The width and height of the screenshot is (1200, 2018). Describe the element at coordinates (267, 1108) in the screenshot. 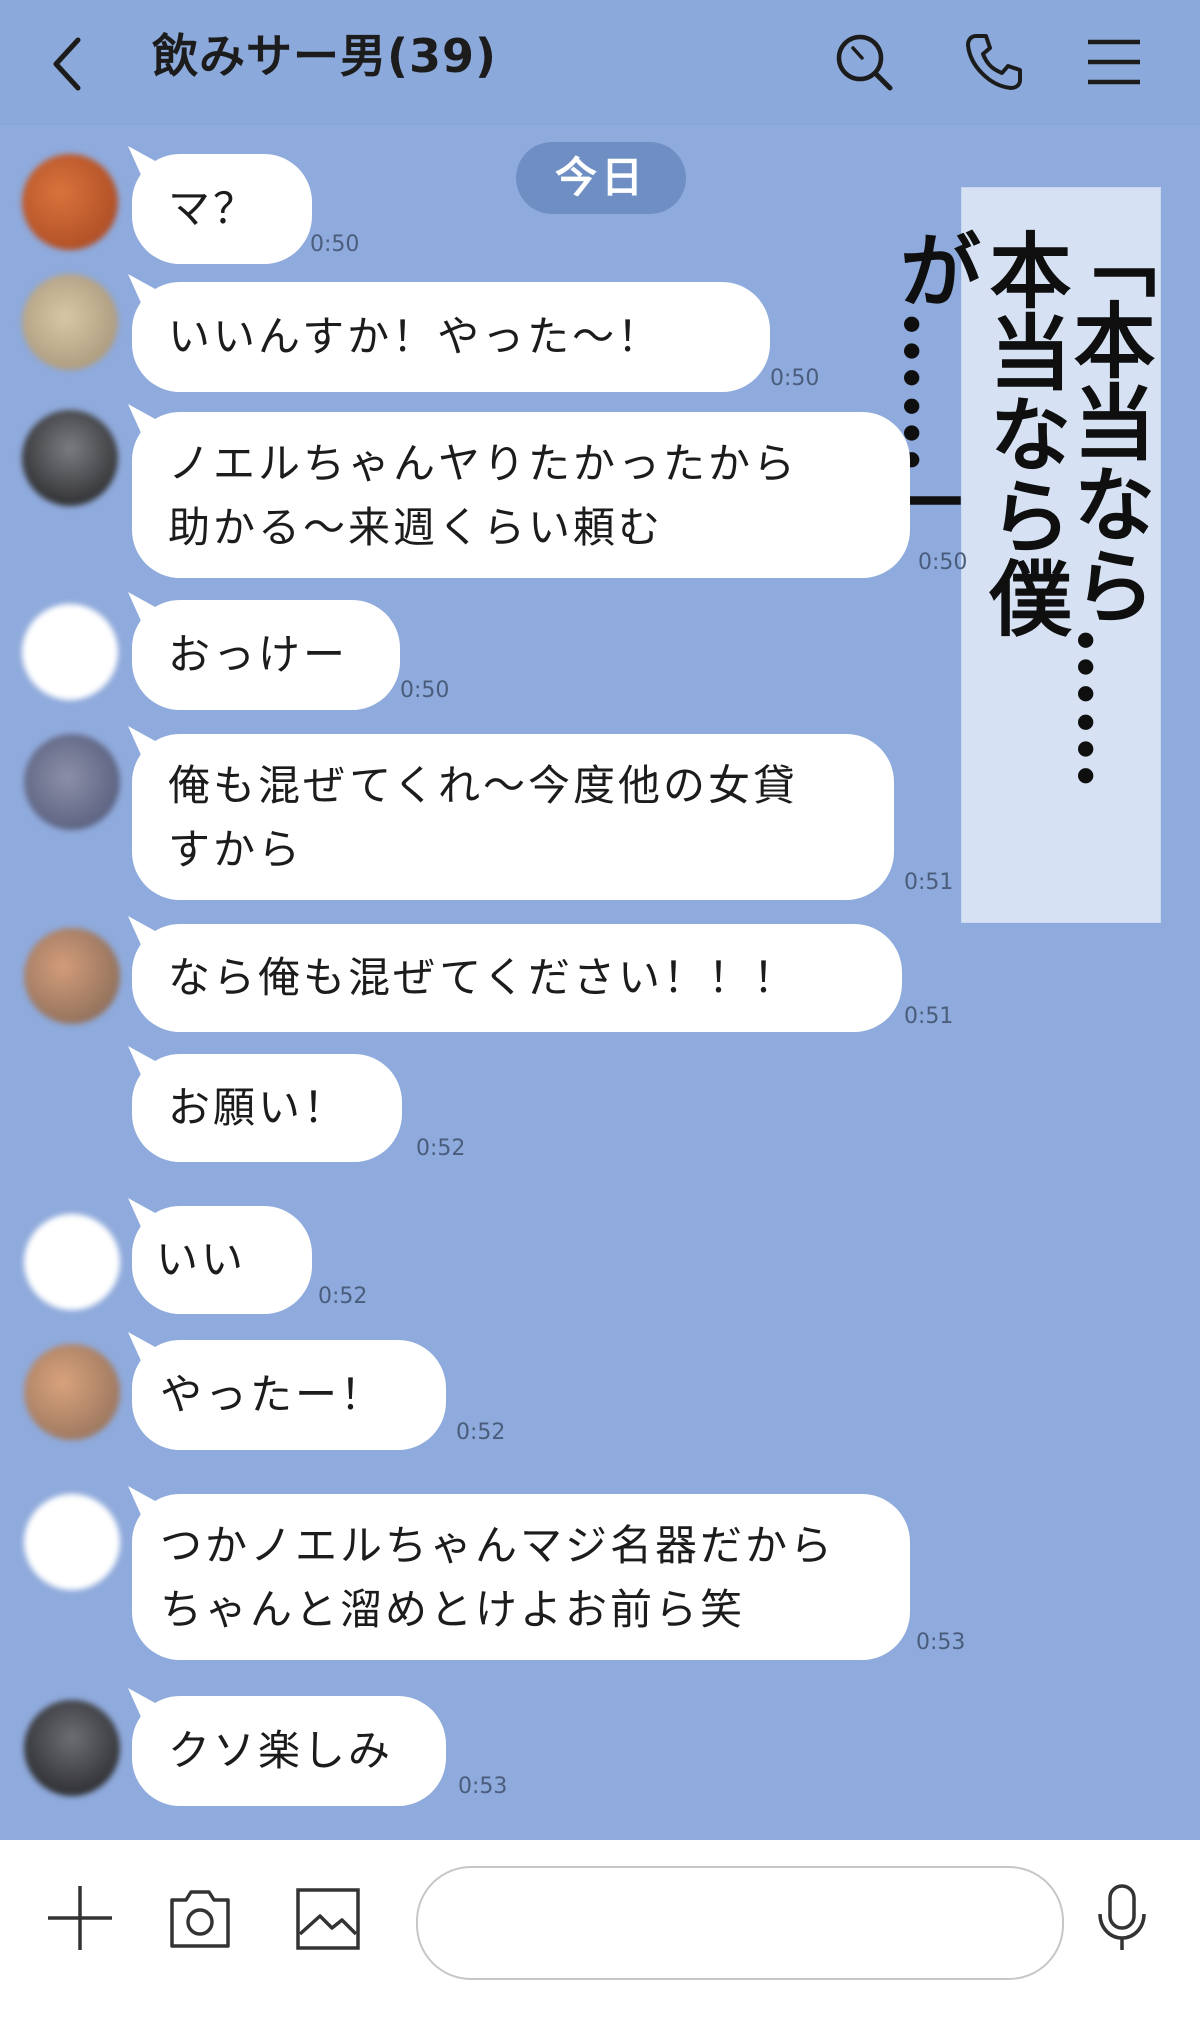

I see `message-bubble: お願い！` at that location.